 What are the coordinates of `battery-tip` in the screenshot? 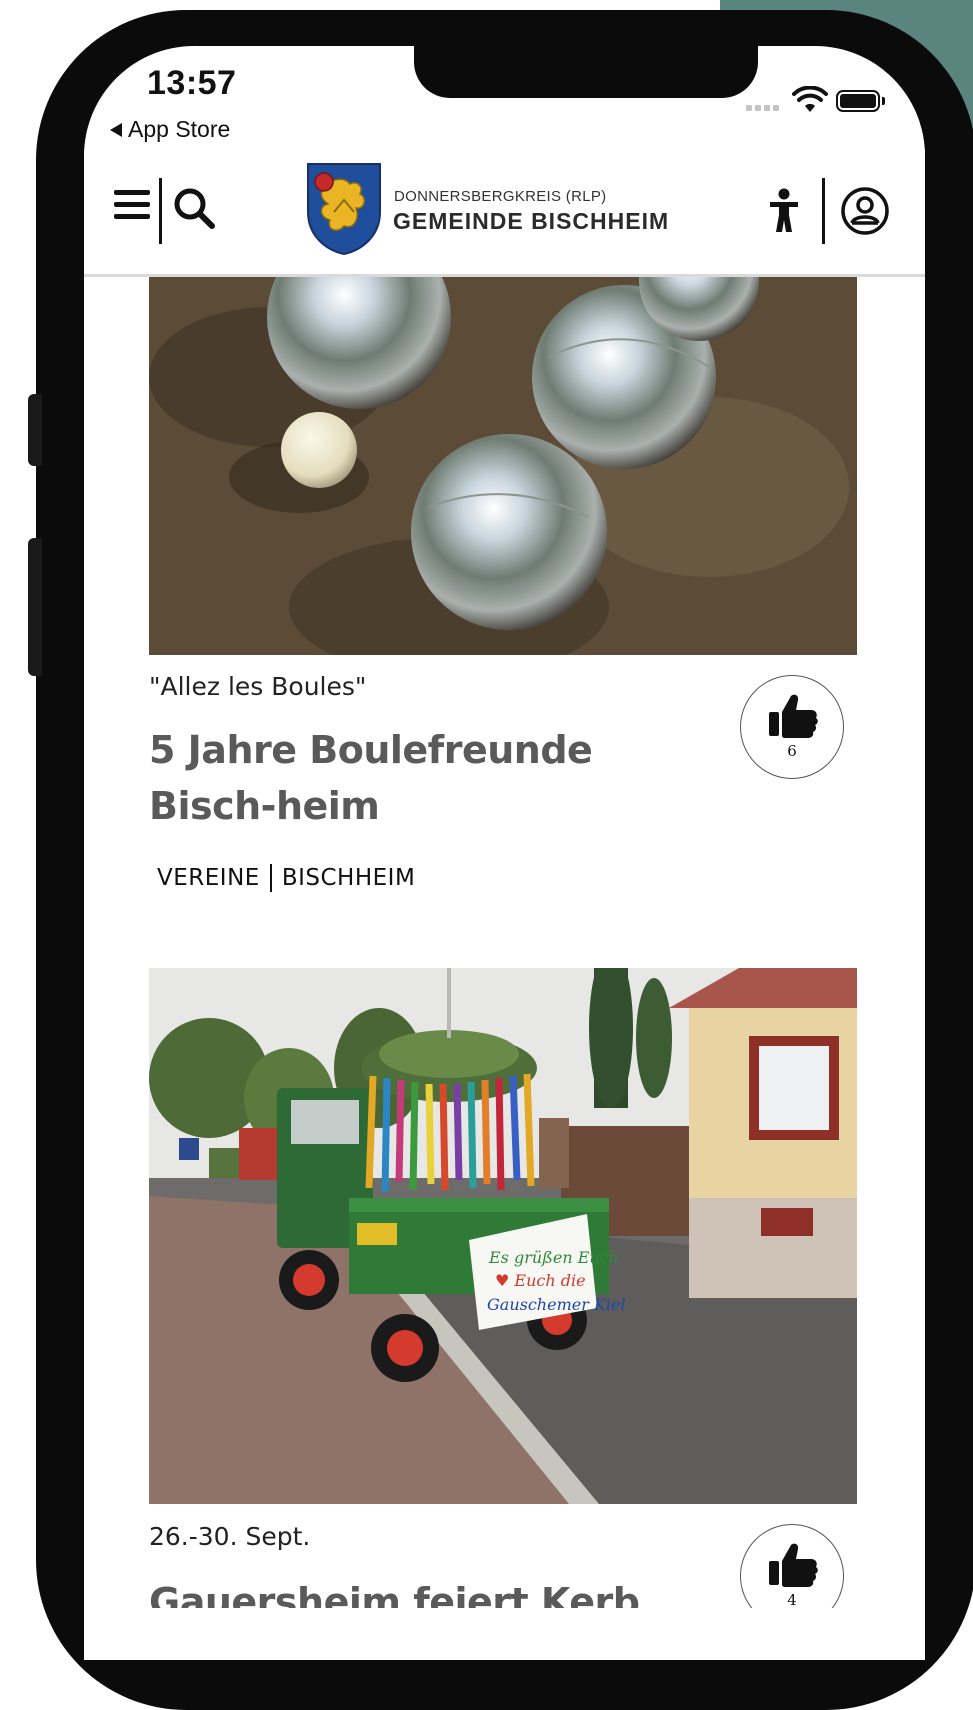 It's located at (883, 101).